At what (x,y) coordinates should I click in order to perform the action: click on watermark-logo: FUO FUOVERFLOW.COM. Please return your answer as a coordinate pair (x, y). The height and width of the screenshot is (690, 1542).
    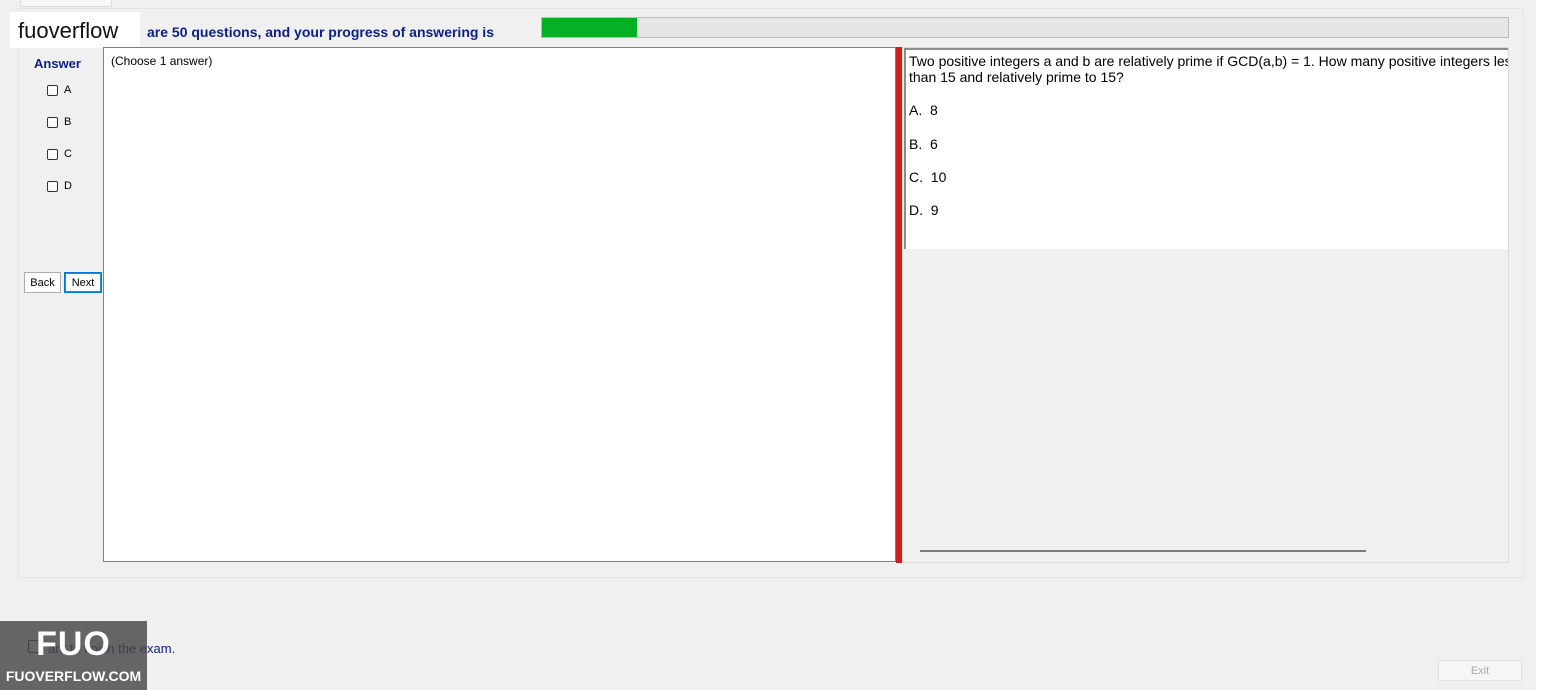
    Looking at the image, I should click on (73, 655).